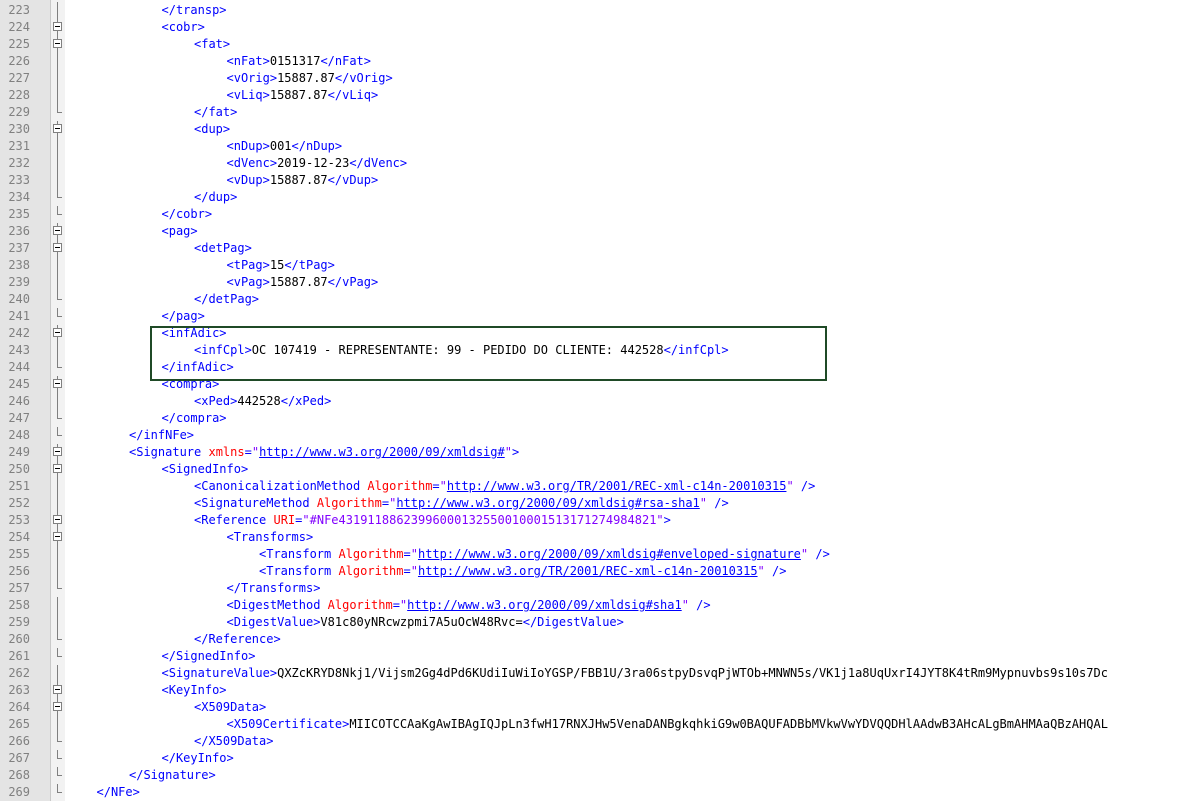 The image size is (1201, 801). What do you see at coordinates (187, 214) in the screenshot?
I see `token-tag: </cobr>` at bounding box center [187, 214].